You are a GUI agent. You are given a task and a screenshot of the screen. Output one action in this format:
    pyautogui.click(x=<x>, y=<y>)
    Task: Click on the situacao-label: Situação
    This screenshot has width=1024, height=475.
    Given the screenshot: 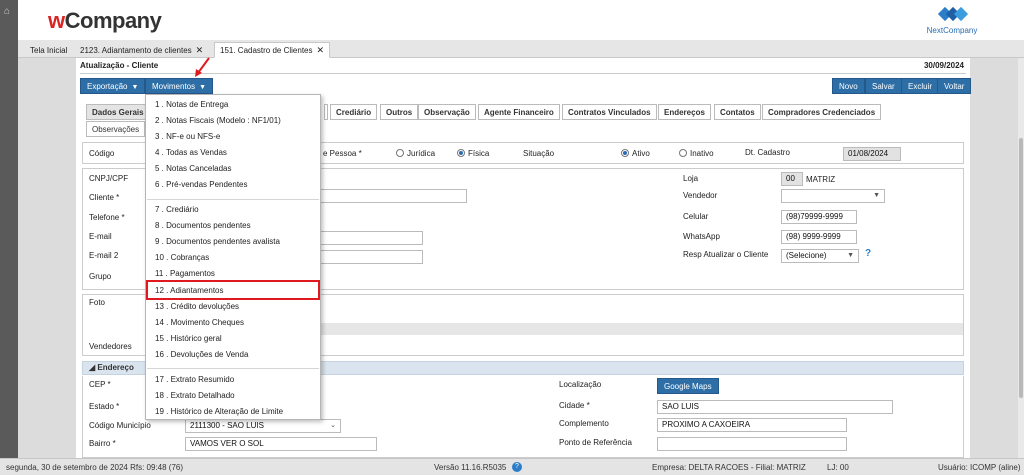 What is the action you would take?
    pyautogui.click(x=539, y=153)
    